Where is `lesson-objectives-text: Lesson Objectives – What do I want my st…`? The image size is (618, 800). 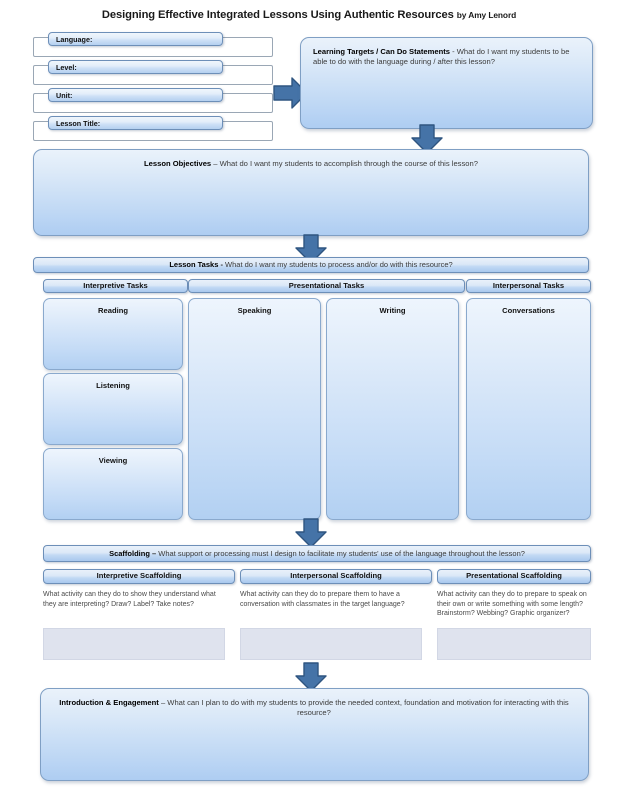 lesson-objectives-text: Lesson Objectives – What do I want my st… is located at coordinates (311, 164).